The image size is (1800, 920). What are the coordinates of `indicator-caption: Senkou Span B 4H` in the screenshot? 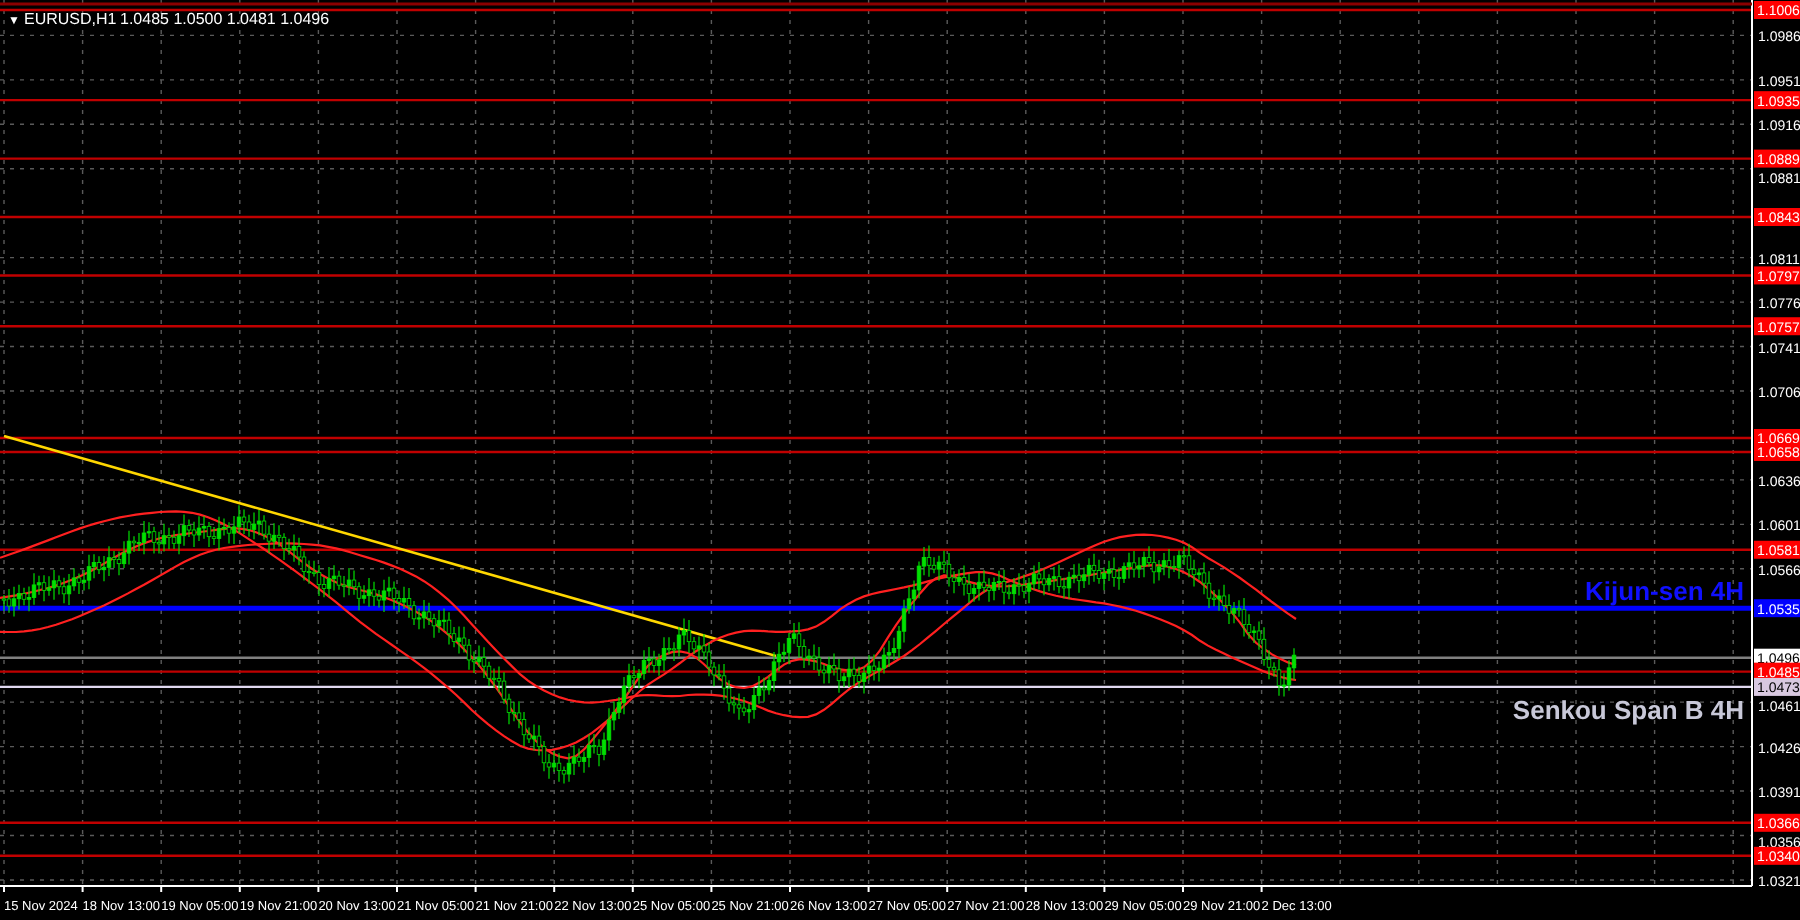 It's located at (1628, 709).